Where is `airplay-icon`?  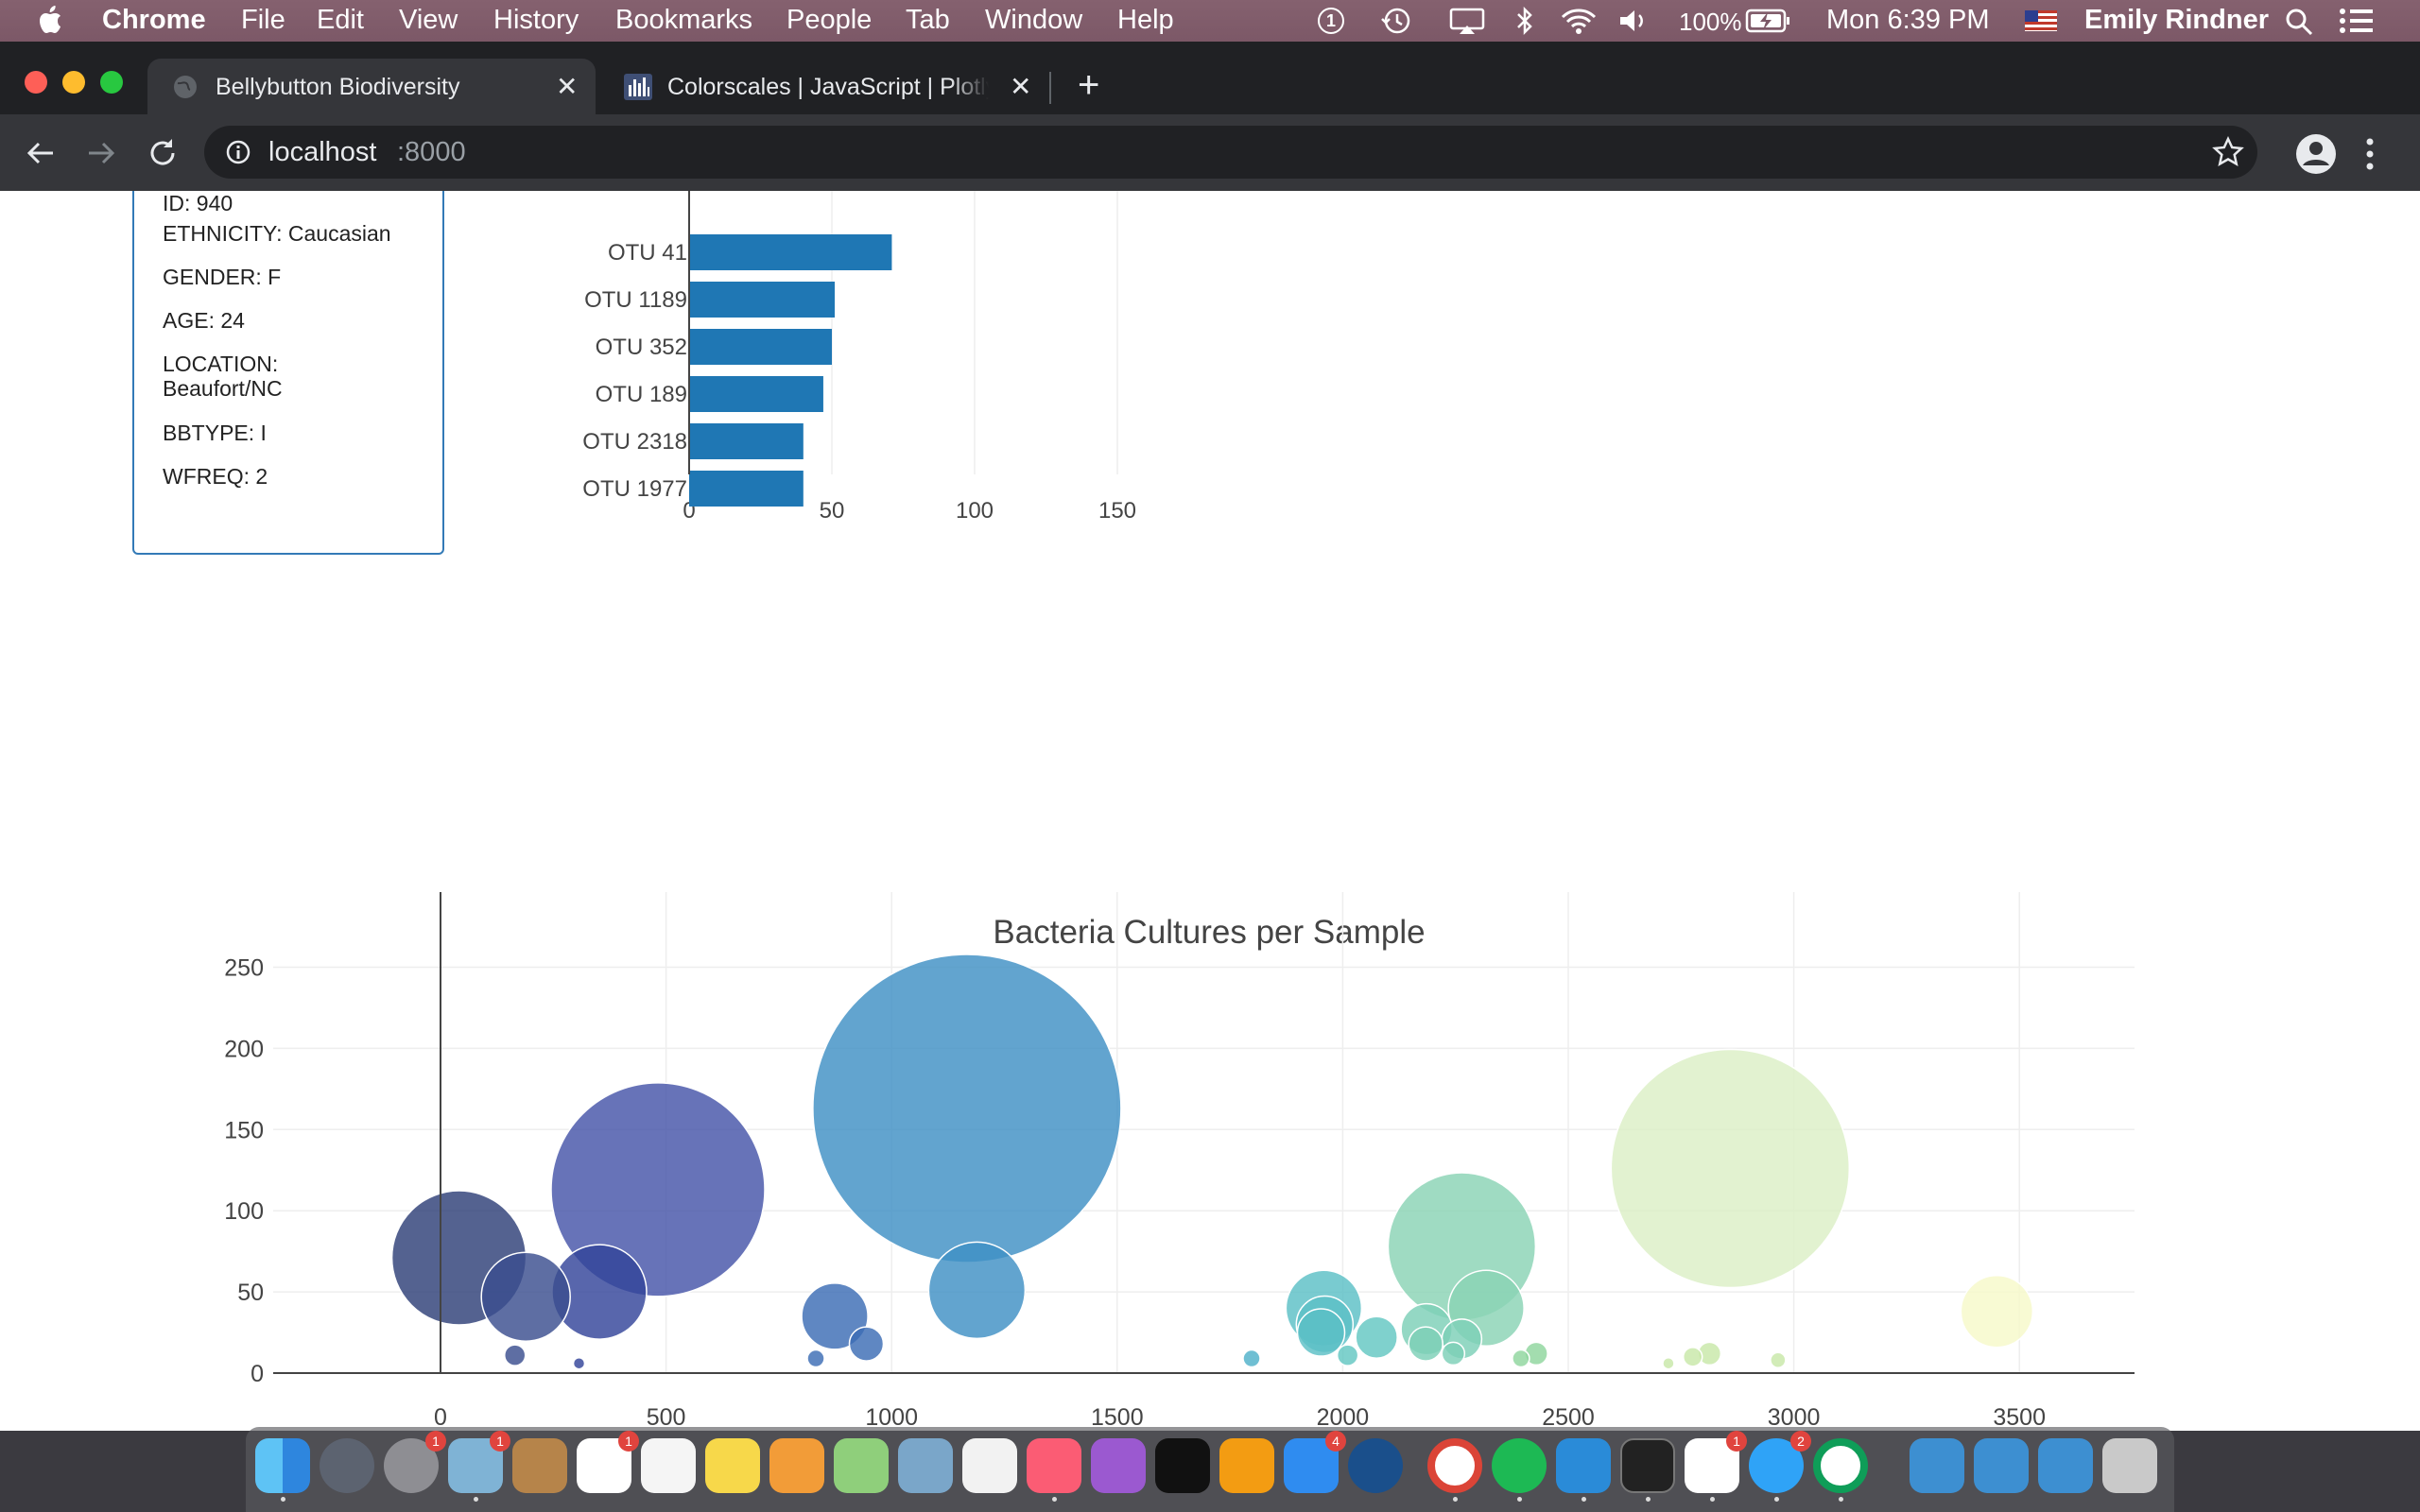
airplay-icon is located at coordinates (1467, 22).